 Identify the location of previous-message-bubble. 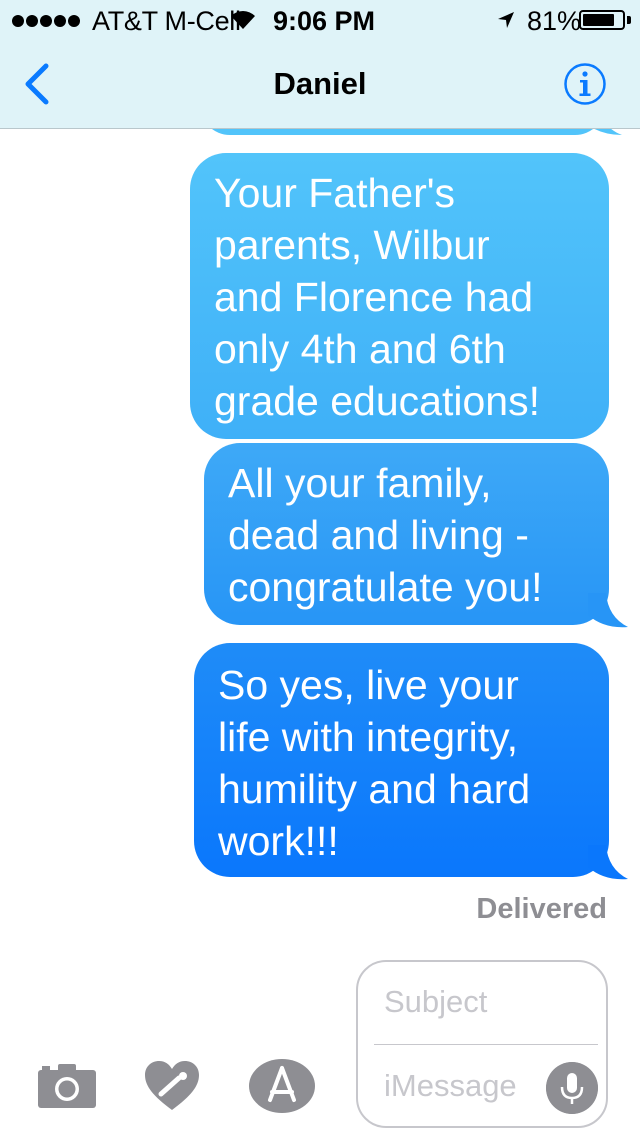
(402, 132).